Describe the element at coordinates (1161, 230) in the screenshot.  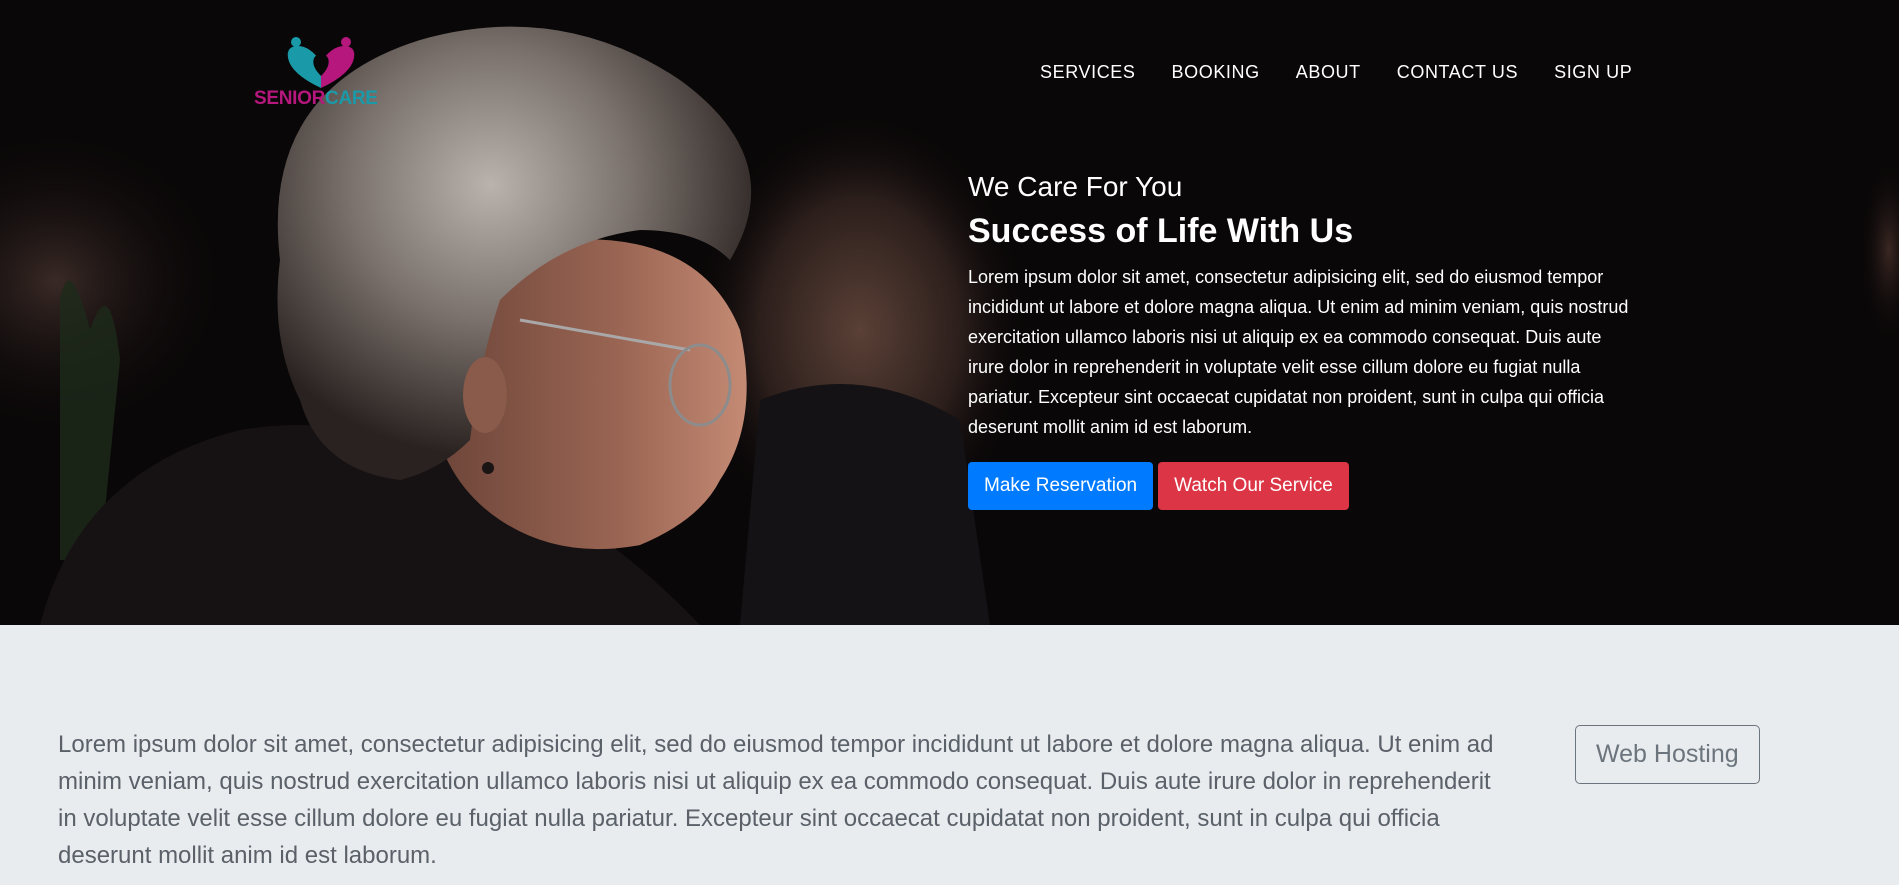
I see `hero-headline: Success of Life With Us` at that location.